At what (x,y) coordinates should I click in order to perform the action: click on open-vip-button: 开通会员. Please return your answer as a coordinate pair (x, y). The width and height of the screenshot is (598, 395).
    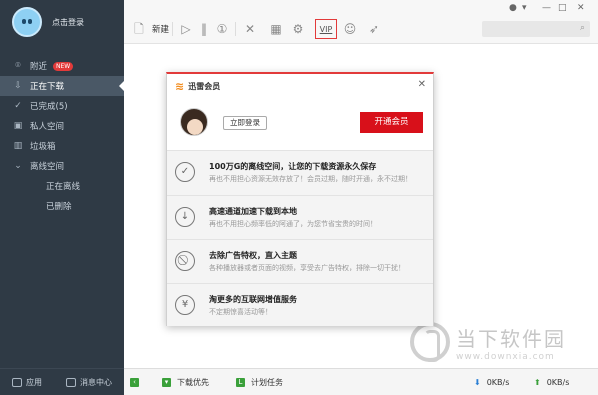
    Looking at the image, I should click on (391, 122).